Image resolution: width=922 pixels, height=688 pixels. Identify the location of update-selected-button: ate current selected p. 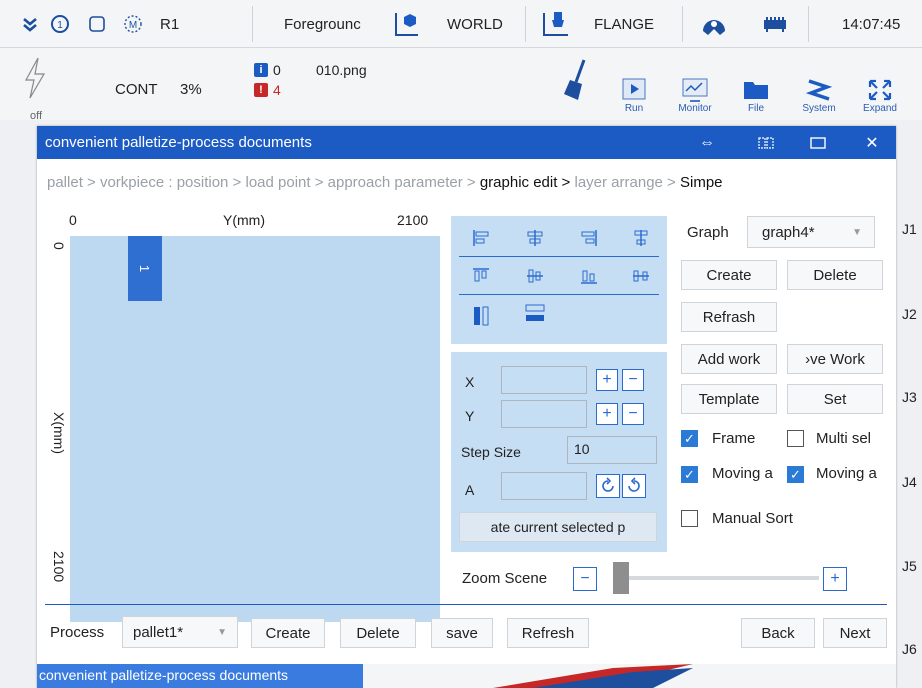
(558, 527).